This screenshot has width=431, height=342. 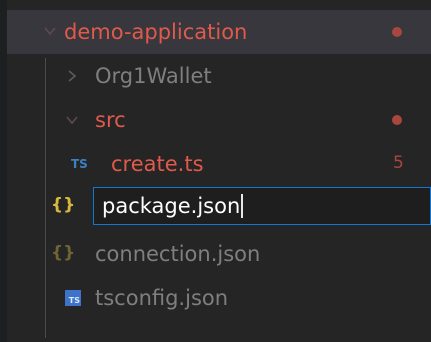 I want to click on typescript-config-icon: TS, so click(x=73, y=298).